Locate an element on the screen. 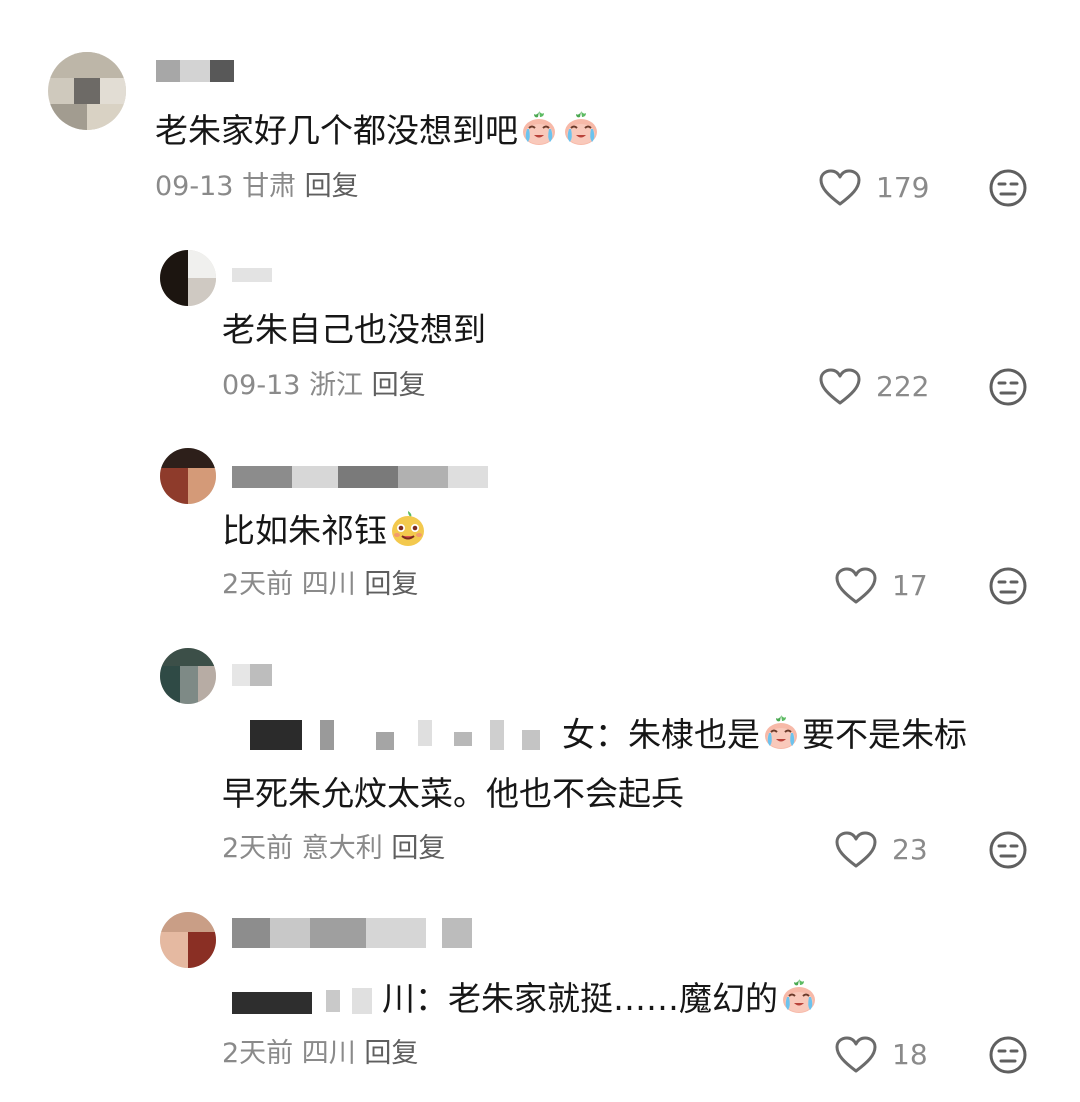  comment-text: 川：老朱家就挺……魔幻的 is located at coordinates (521, 998).